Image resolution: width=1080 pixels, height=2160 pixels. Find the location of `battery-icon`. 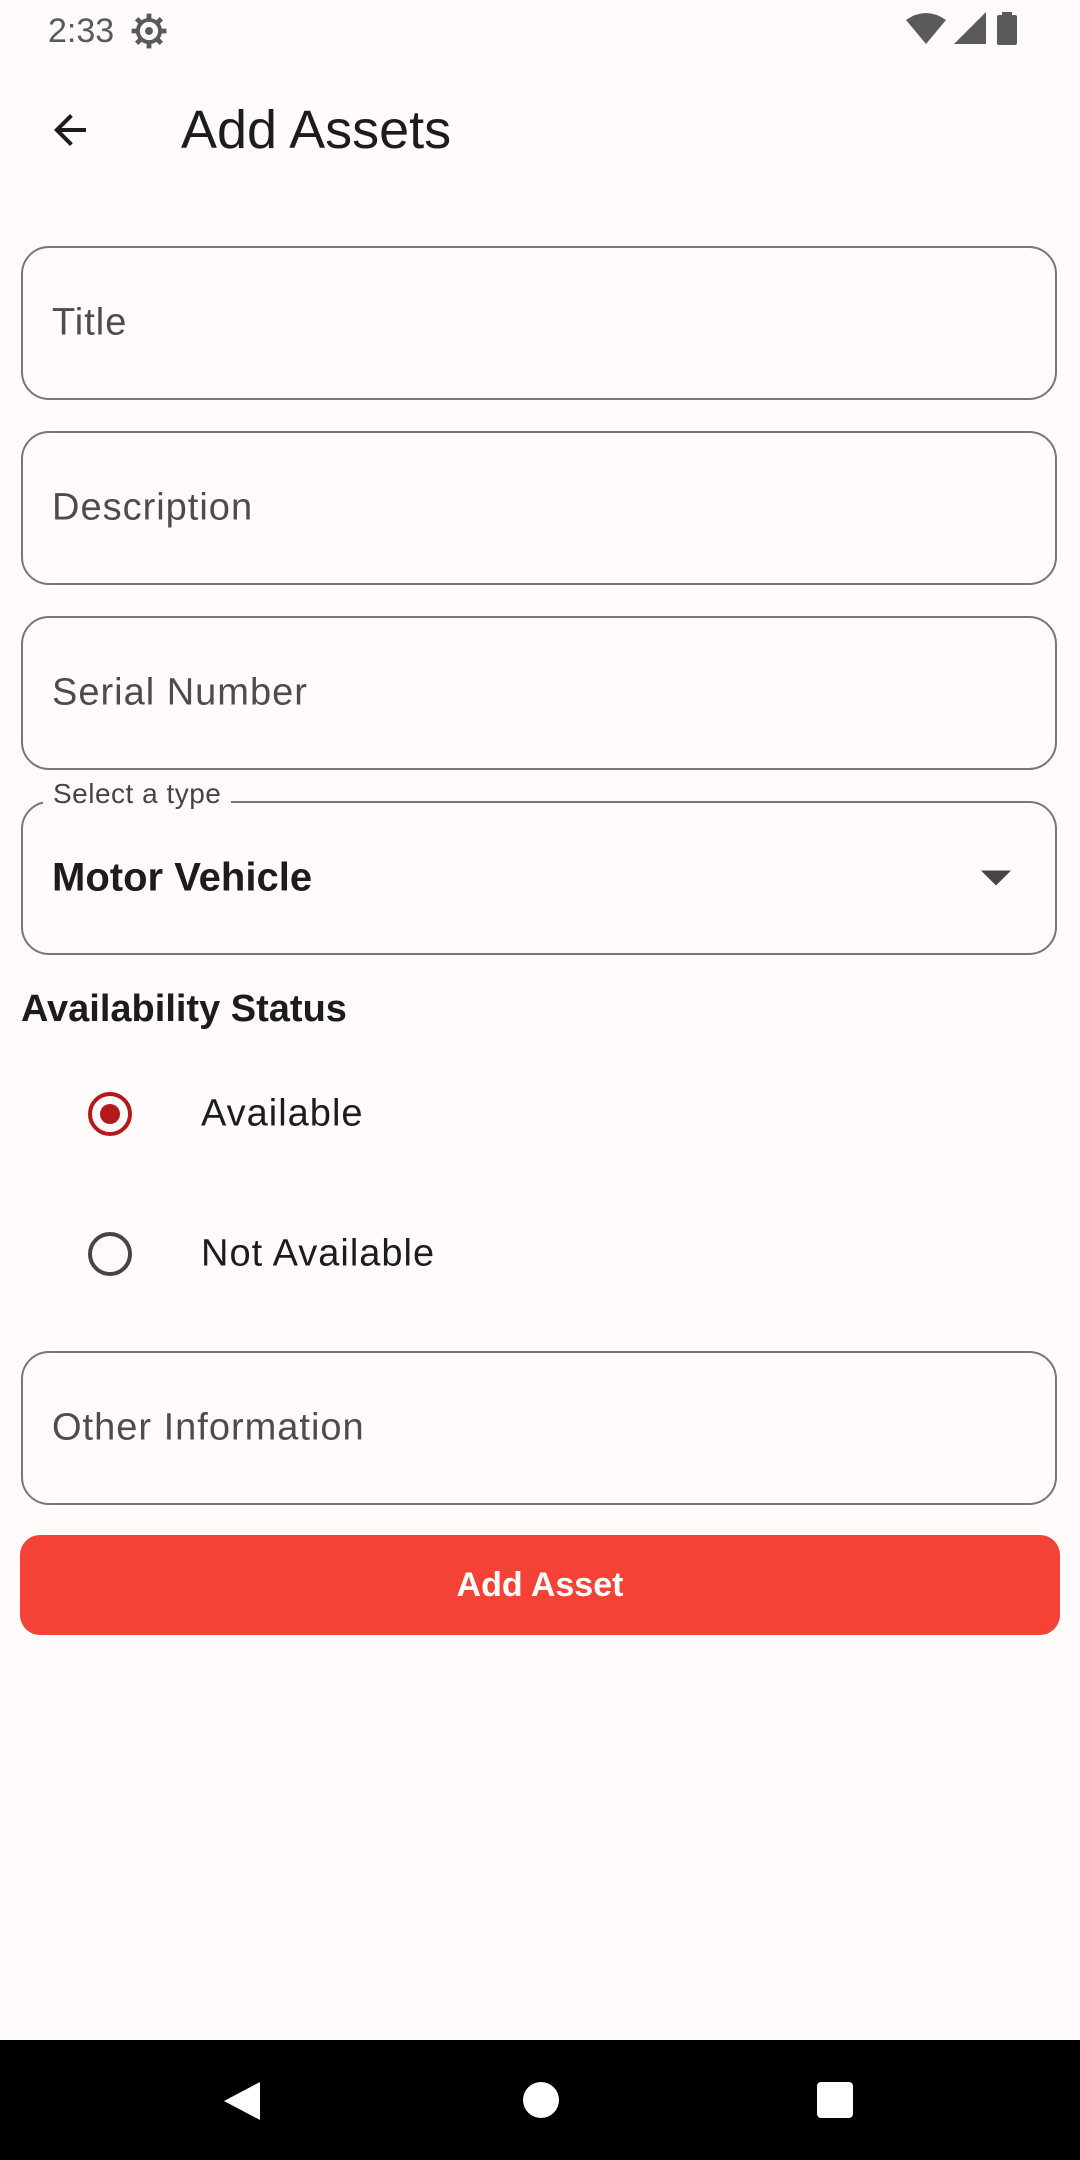

battery-icon is located at coordinates (1007, 28).